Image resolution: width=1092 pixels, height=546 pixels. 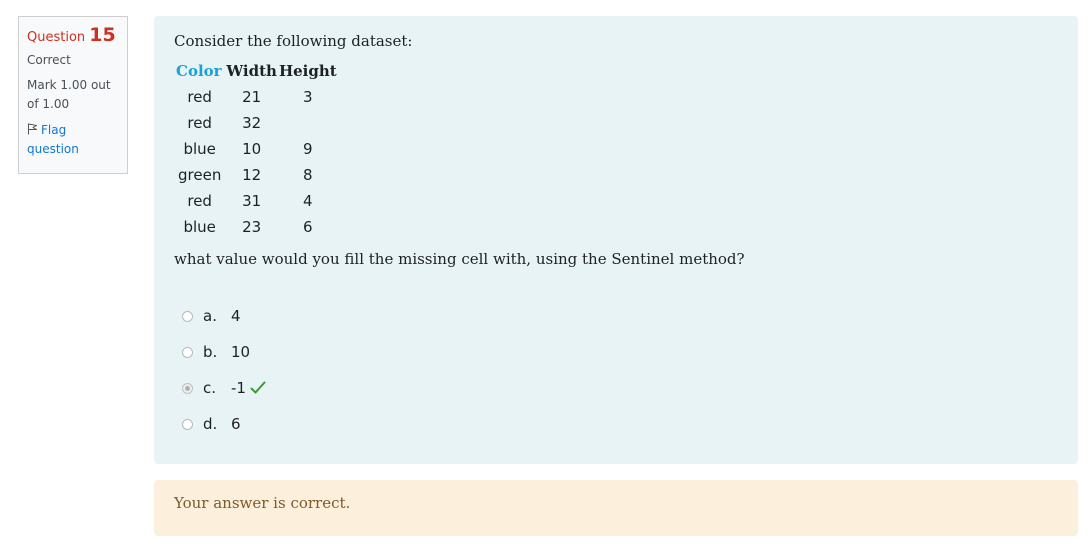 What do you see at coordinates (258, 387) in the screenshot?
I see `check-icon` at bounding box center [258, 387].